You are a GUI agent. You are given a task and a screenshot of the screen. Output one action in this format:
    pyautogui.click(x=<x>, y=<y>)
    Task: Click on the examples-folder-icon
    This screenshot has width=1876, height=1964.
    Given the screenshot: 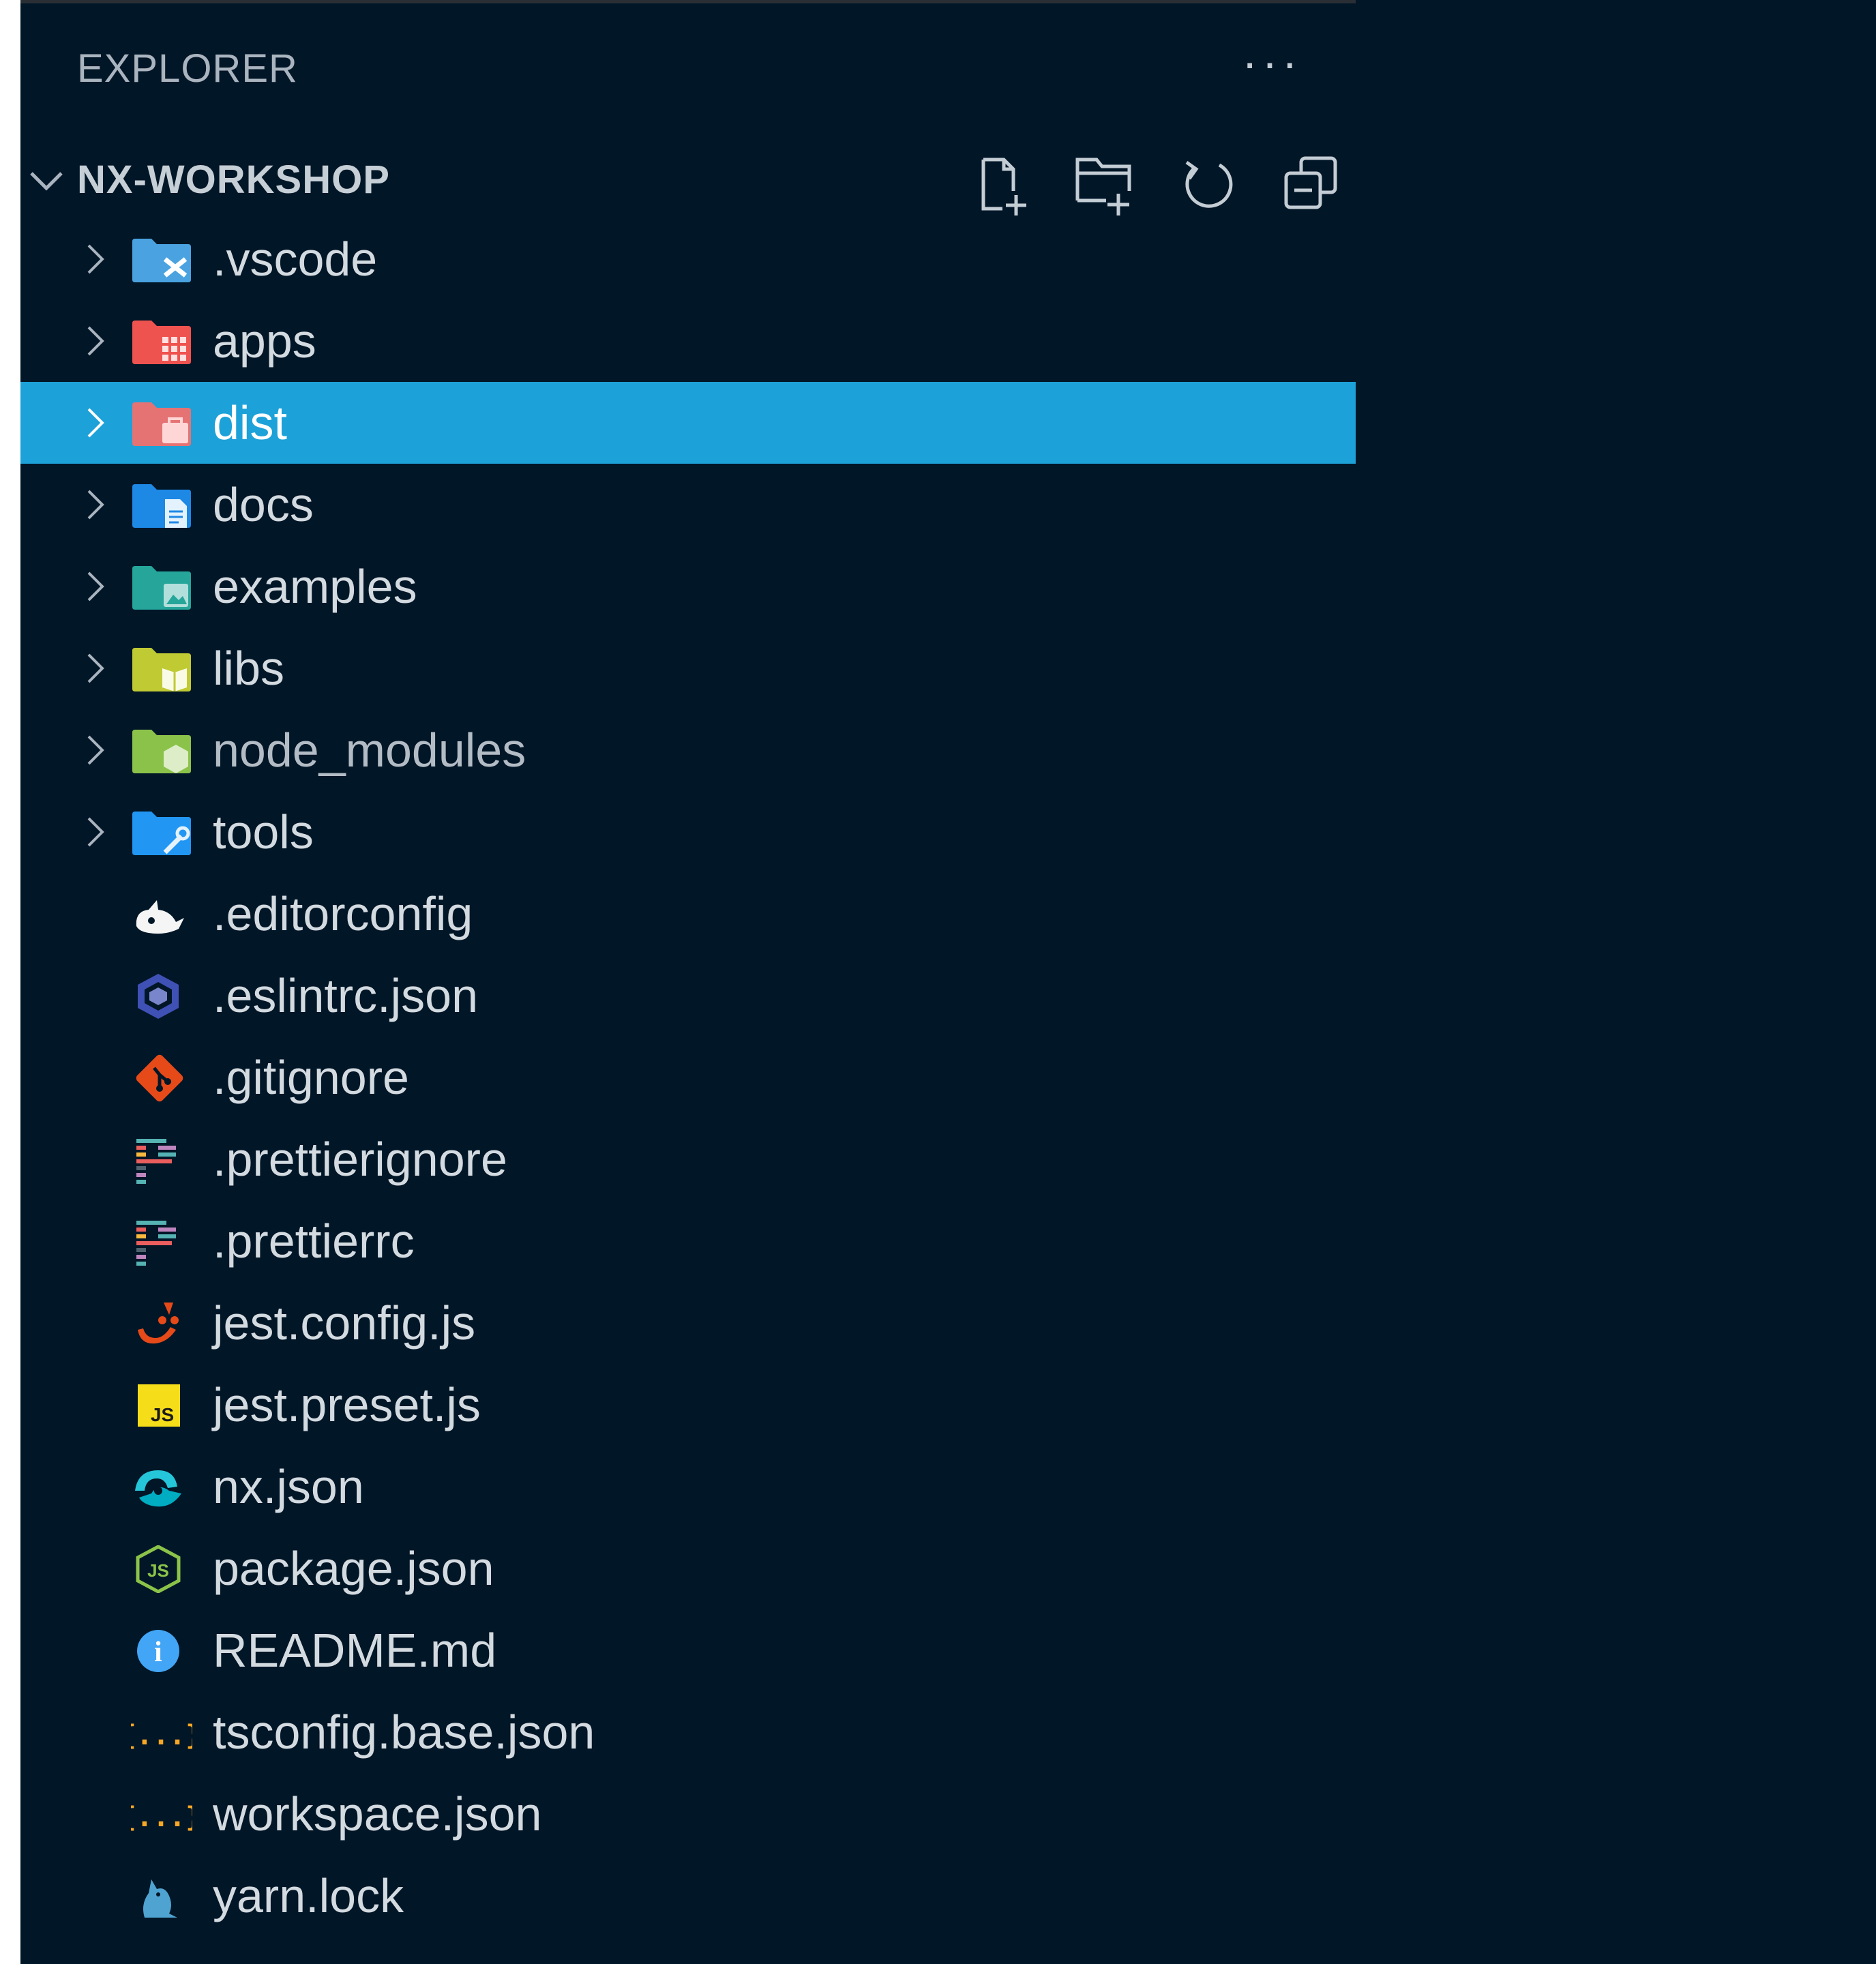 What is the action you would take?
    pyautogui.click(x=161, y=587)
    